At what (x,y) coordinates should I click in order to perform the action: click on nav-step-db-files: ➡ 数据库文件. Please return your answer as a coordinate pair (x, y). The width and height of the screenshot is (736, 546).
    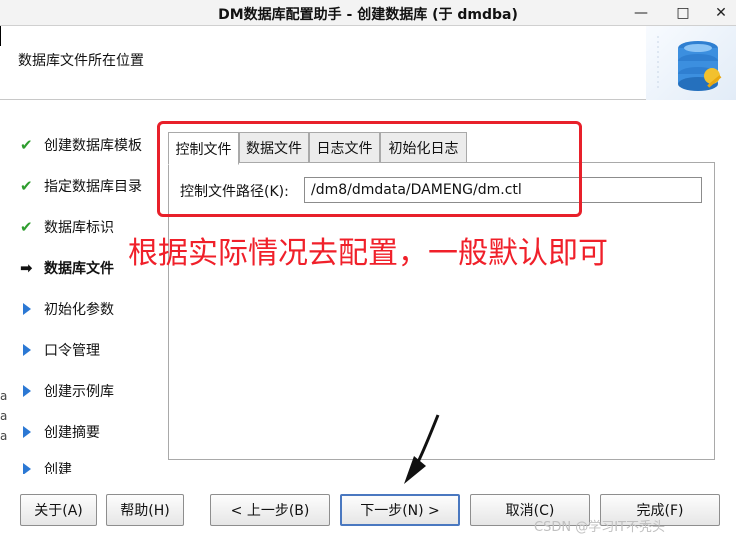
    Looking at the image, I should click on (67, 268).